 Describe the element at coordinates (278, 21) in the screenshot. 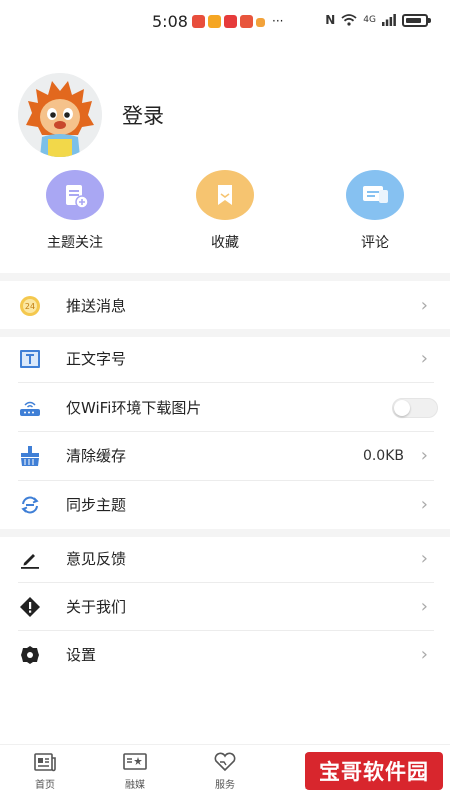

I see `more-dots-icon: ···` at that location.